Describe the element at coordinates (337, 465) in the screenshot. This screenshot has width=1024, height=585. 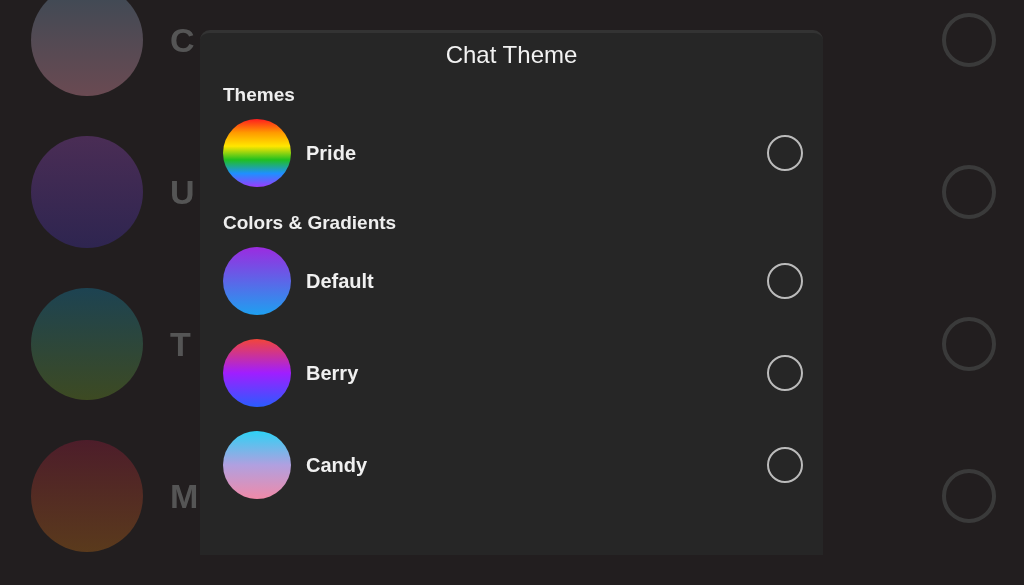
I see `theme-name: Candy` at that location.